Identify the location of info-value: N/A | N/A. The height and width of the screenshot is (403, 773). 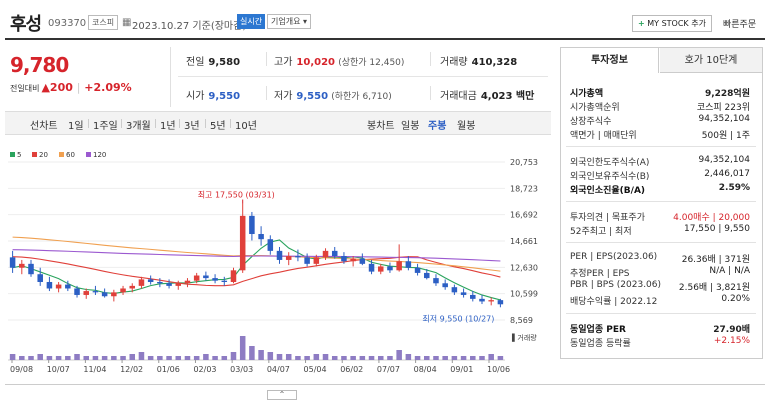
(729, 271).